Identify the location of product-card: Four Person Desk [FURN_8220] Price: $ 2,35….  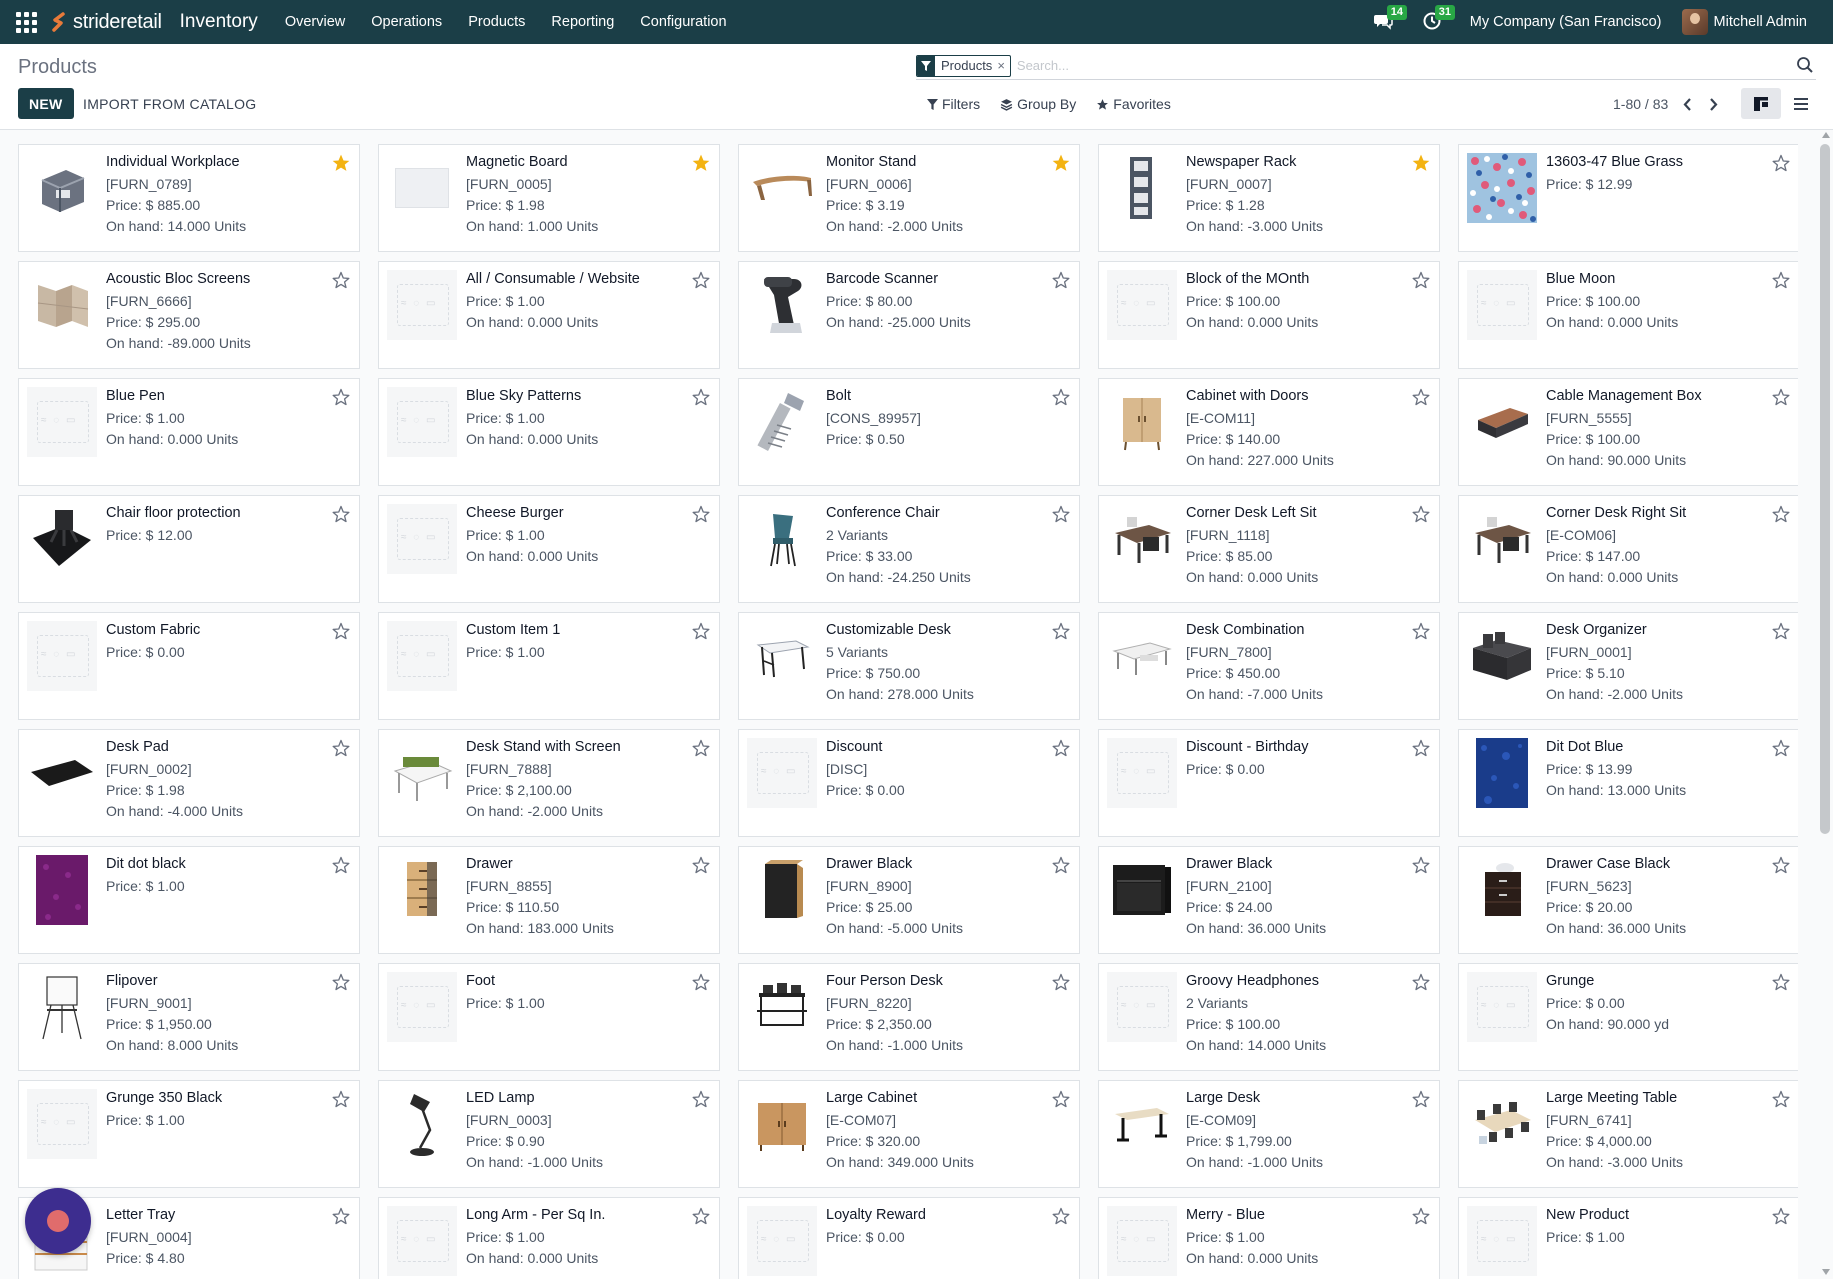
(909, 1017).